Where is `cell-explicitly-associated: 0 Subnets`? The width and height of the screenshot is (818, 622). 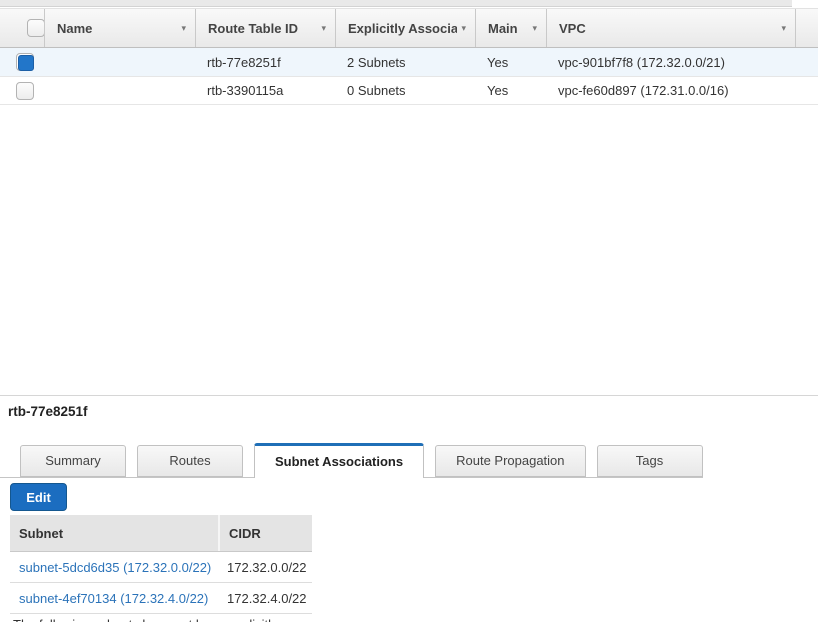 cell-explicitly-associated: 0 Subnets is located at coordinates (376, 90).